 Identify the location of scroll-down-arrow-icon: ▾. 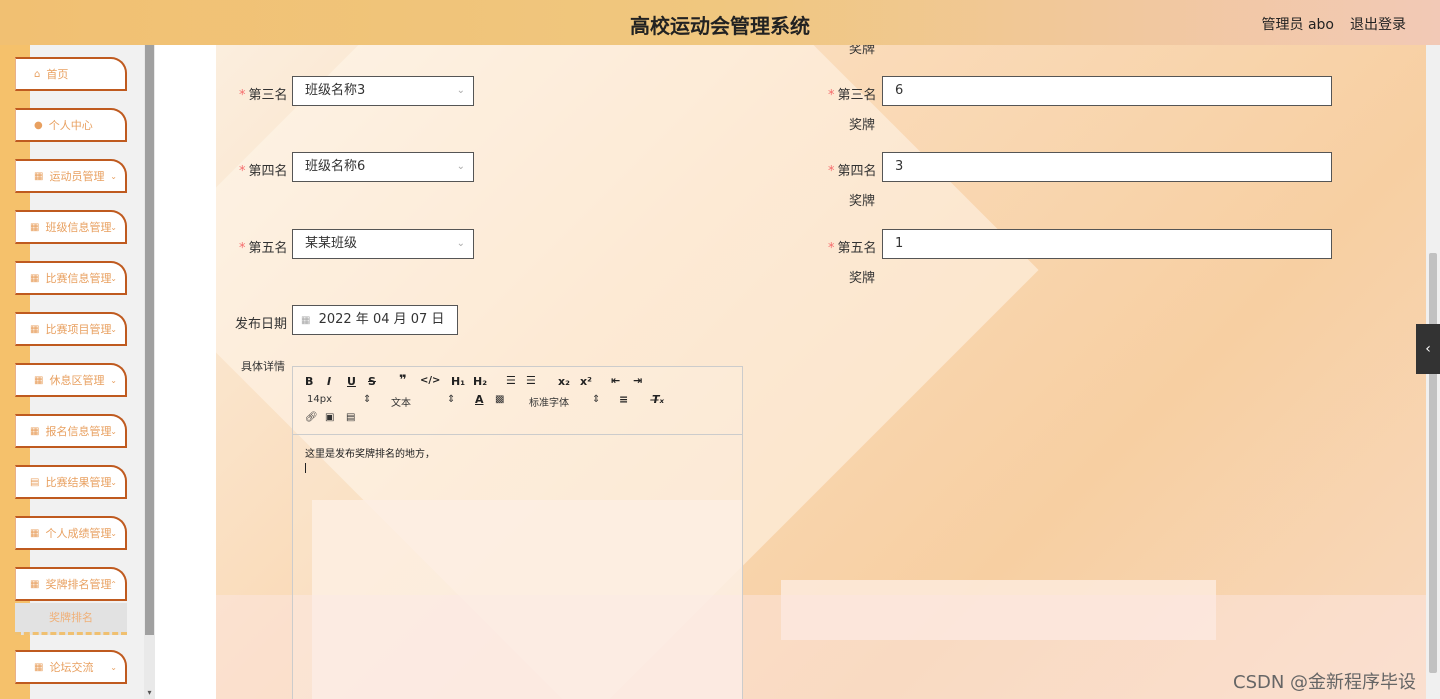
(149, 692).